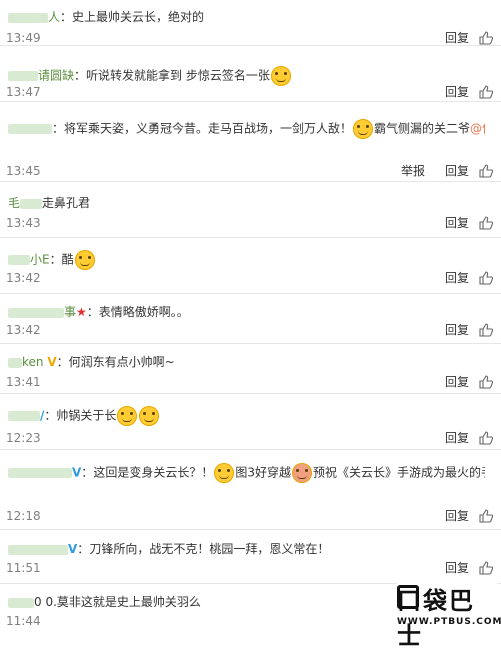 This screenshot has width=501, height=651. I want to click on pointing-down-icon, so click(224, 473).